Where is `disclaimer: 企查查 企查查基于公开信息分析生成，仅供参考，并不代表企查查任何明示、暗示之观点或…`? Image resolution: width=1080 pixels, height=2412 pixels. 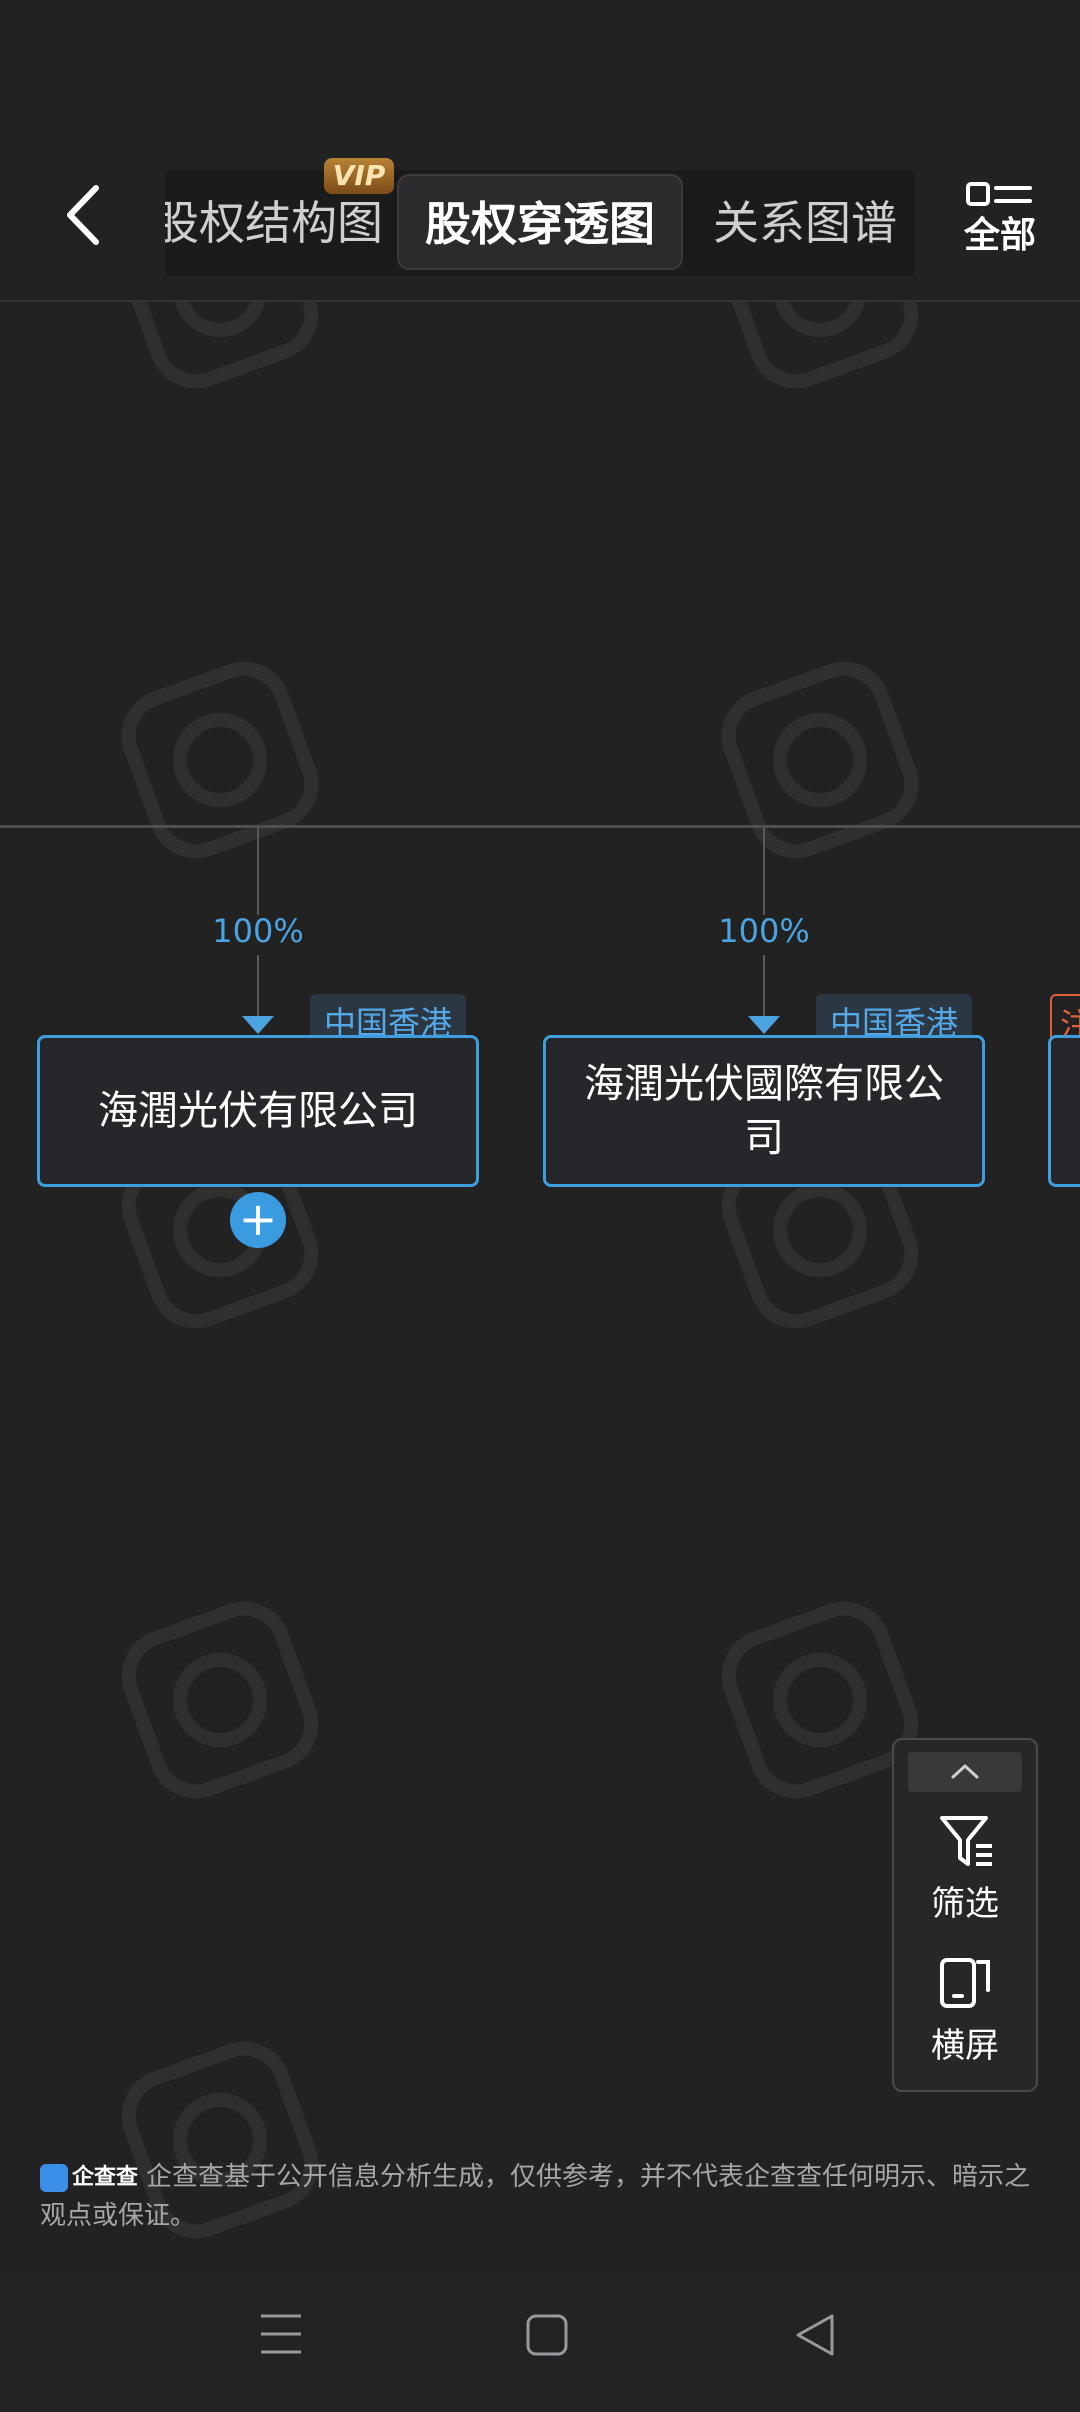 disclaimer: 企查查 企查查基于公开信息分析生成，仅供参考，并不代表企查查任何明示、暗示之观点或… is located at coordinates (540, 2196).